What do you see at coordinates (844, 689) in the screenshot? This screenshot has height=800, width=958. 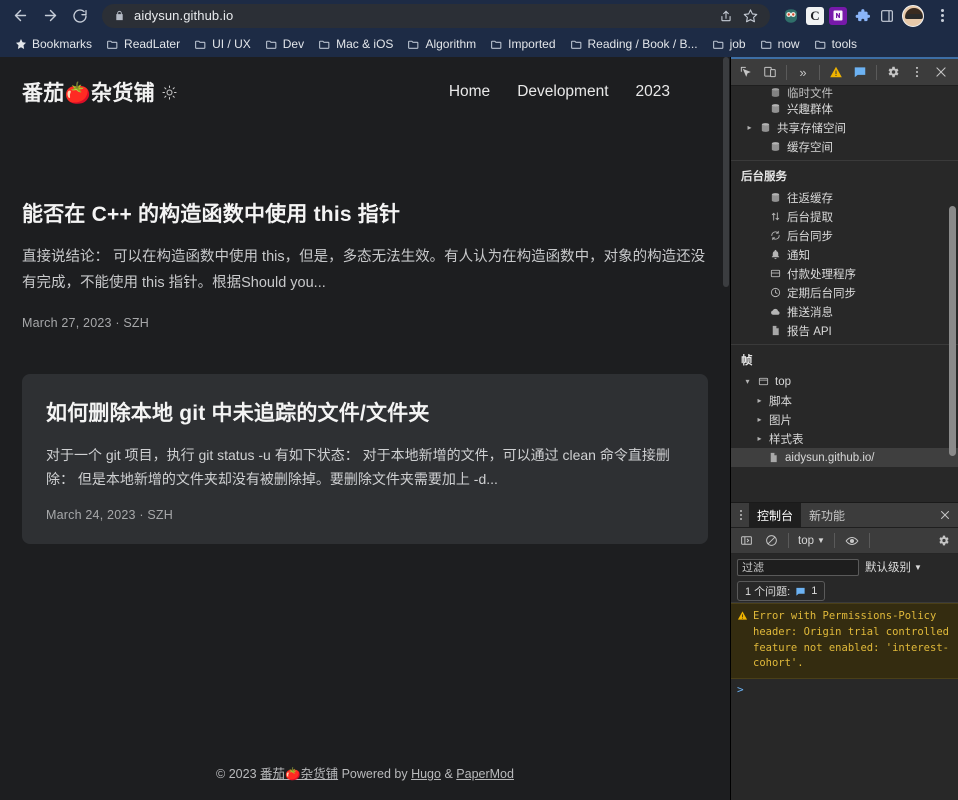 I see `console-input-prompt: >` at bounding box center [844, 689].